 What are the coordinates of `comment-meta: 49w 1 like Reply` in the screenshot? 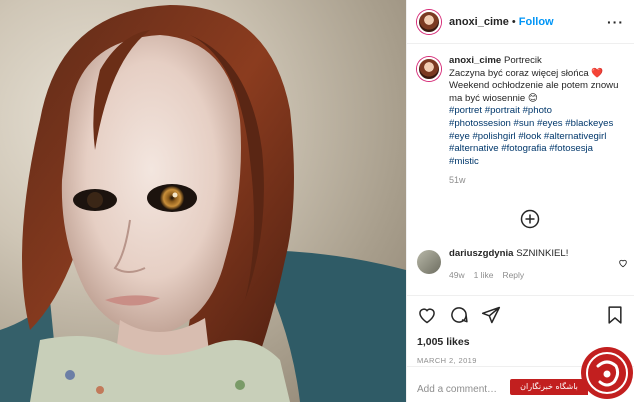 It's located at (508, 275).